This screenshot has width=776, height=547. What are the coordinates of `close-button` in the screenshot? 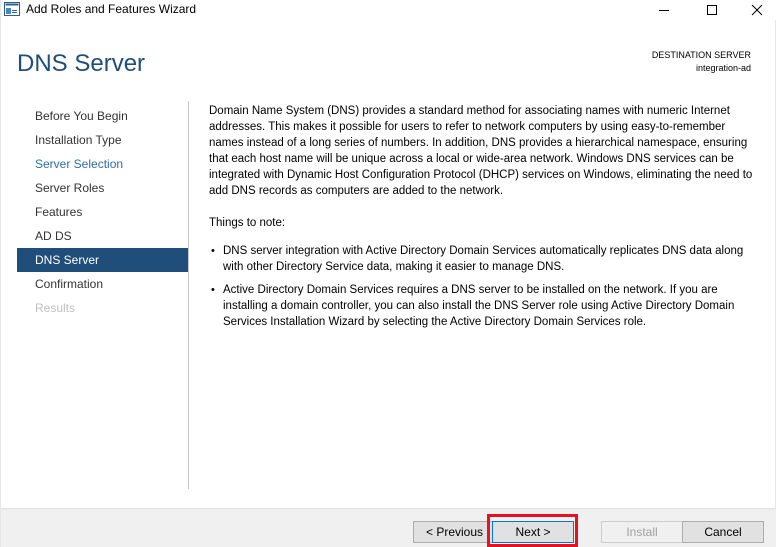 It's located at (755, 10).